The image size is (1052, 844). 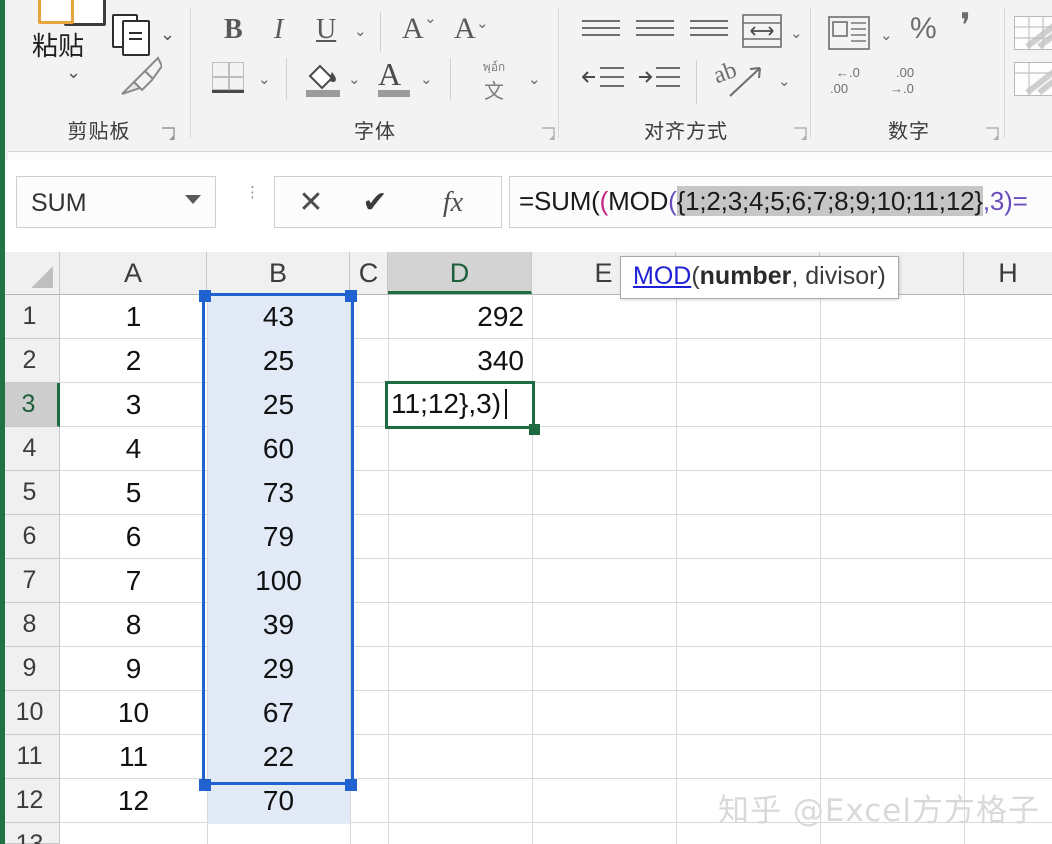 I want to click on align-top-button, so click(x=601, y=30).